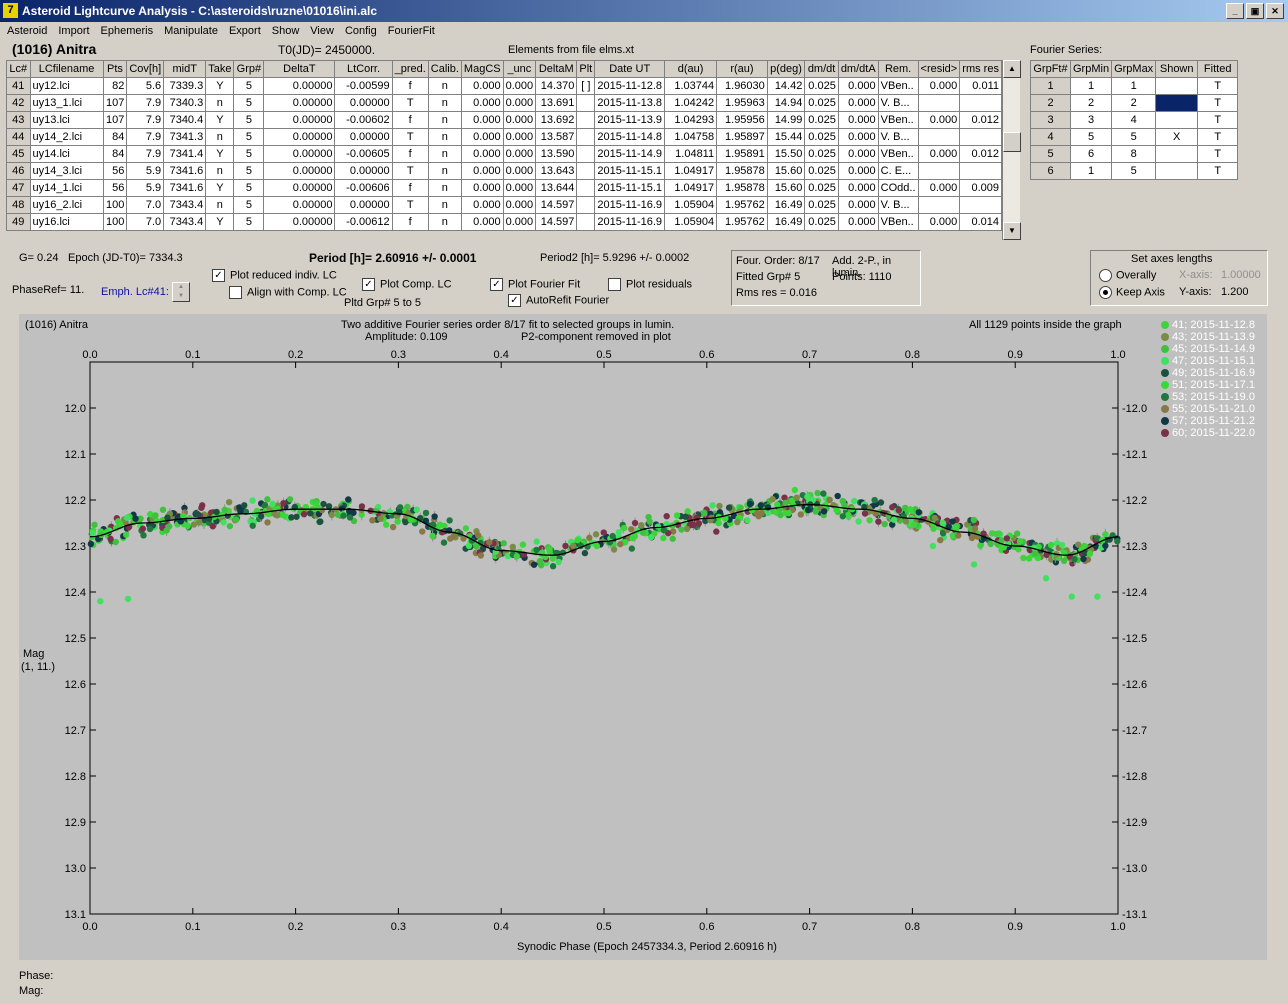 The height and width of the screenshot is (1004, 1288). Describe the element at coordinates (630, 154) in the screenshot. I see `lc-cell: 2015-11-14.9` at that location.